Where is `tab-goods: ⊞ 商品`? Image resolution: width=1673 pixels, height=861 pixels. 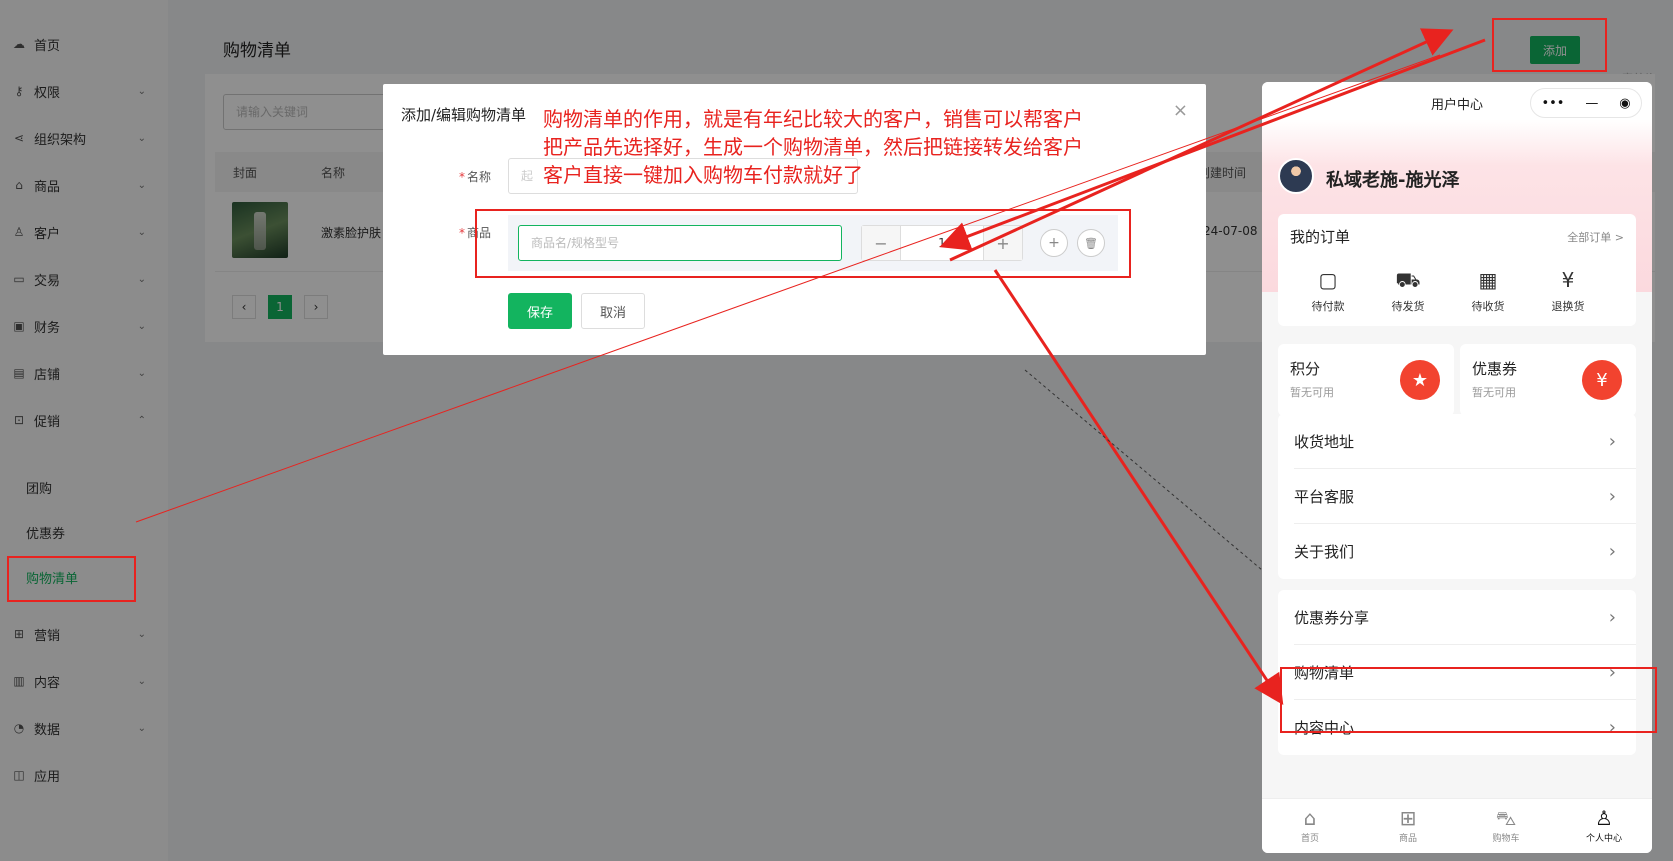
tab-goods: ⊞ 商品 is located at coordinates (1408, 824).